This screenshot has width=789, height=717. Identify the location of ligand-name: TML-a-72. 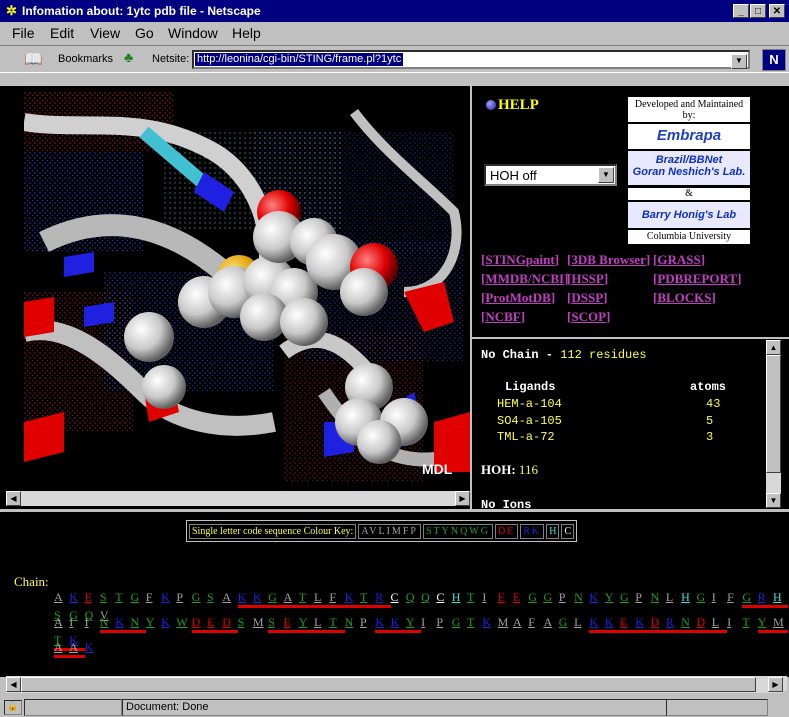
(526, 437).